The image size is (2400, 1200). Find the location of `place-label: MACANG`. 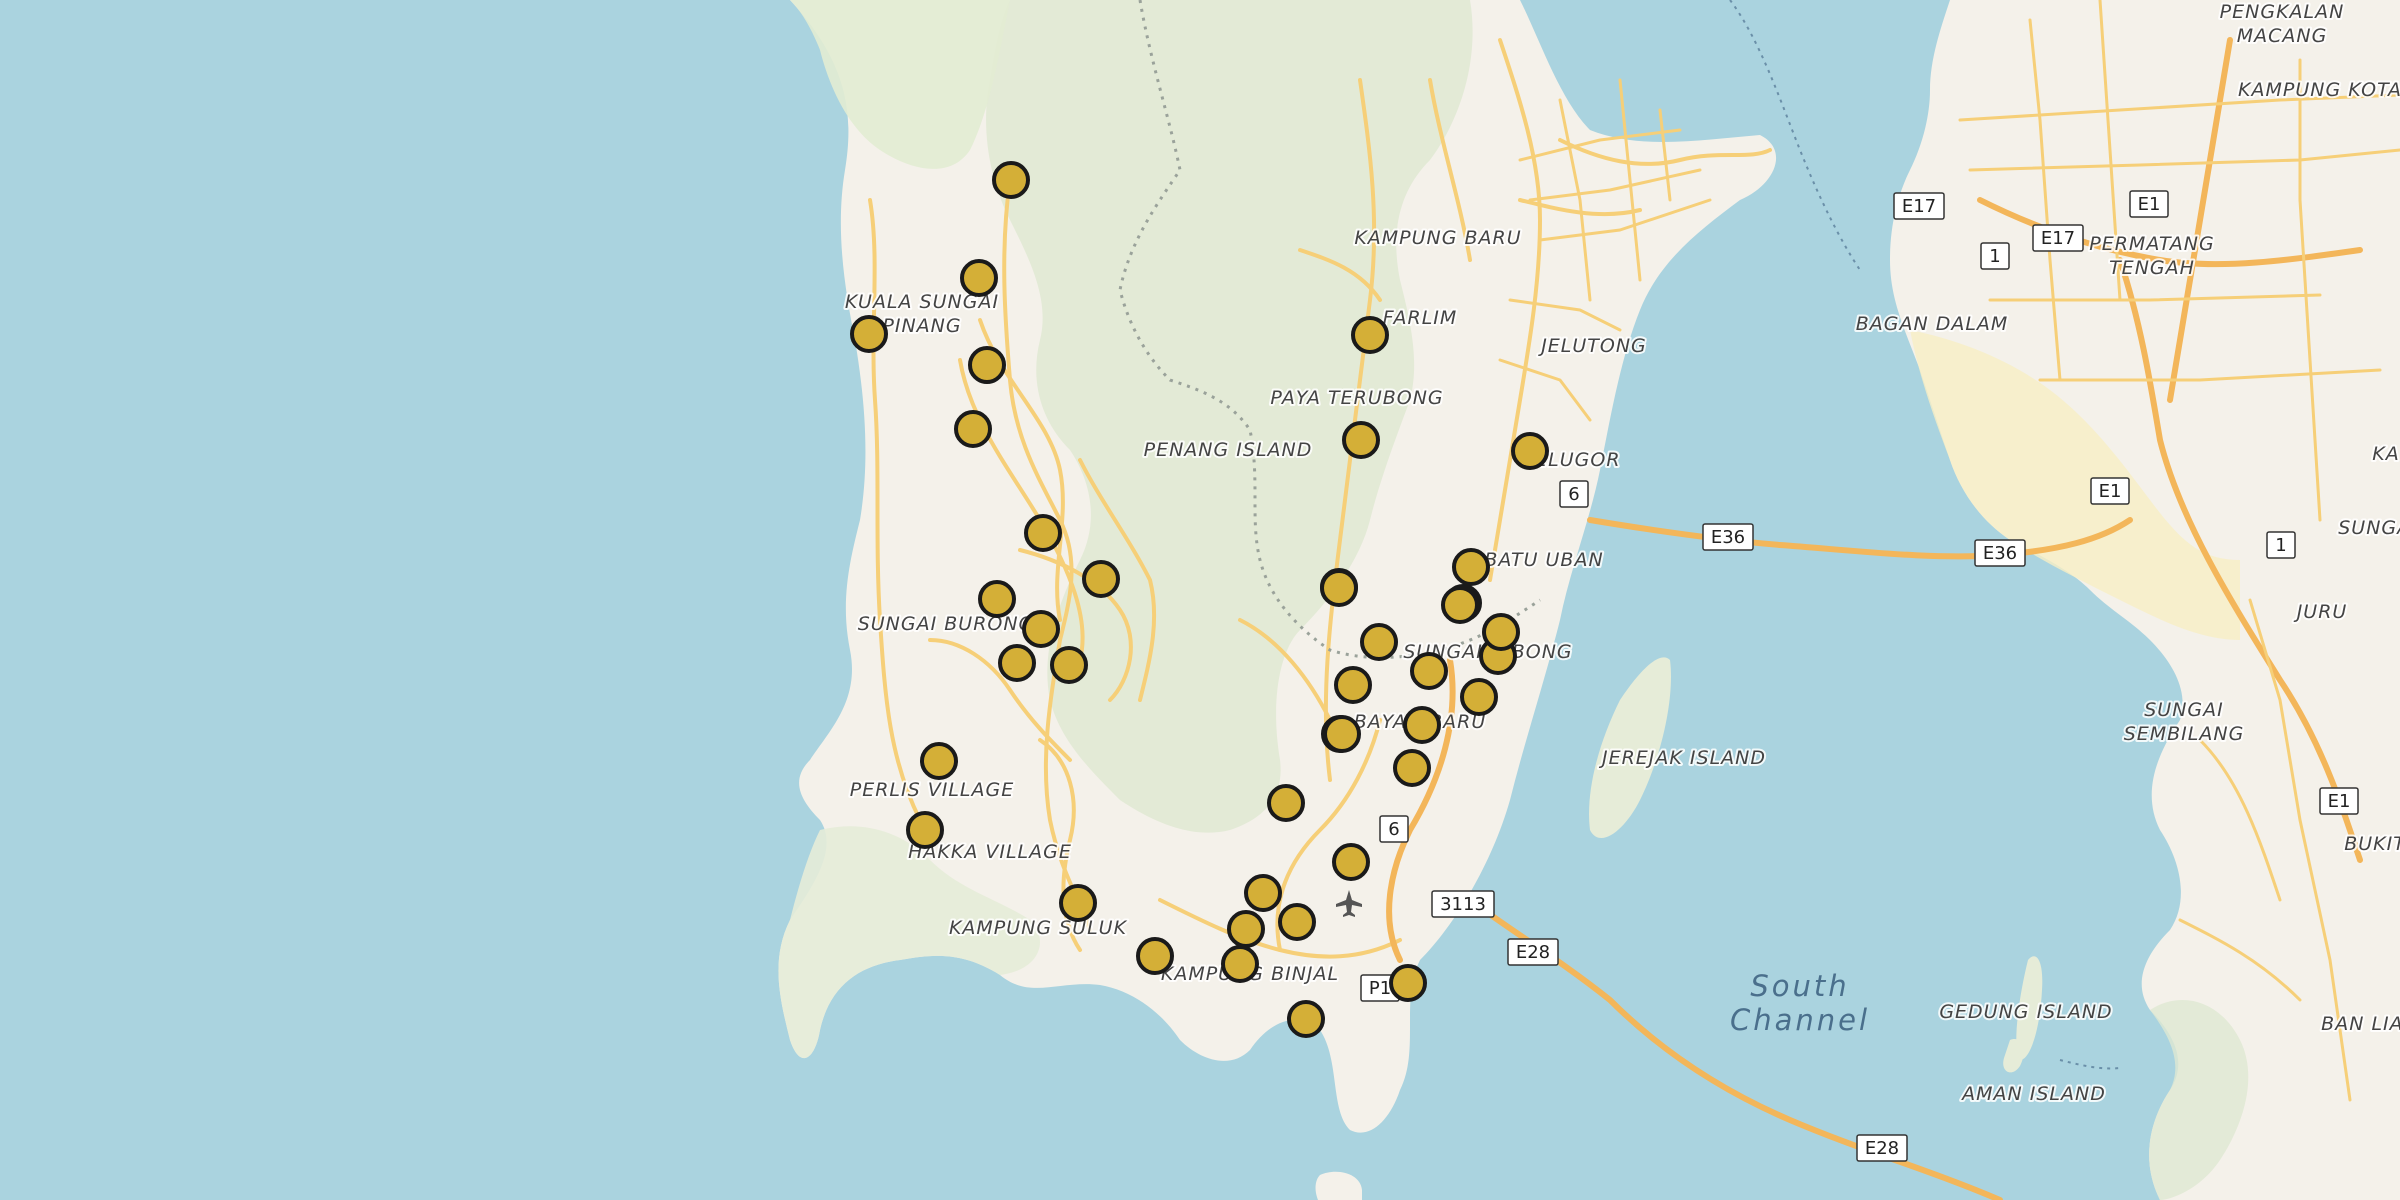

place-label: MACANG is located at coordinates (2282, 36).